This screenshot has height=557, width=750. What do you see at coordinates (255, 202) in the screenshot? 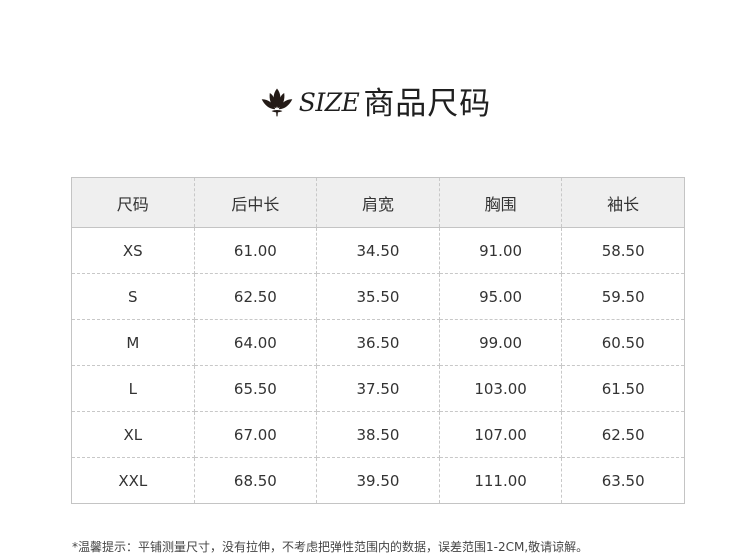
I see `column-header-back-length: 后中长` at bounding box center [255, 202].